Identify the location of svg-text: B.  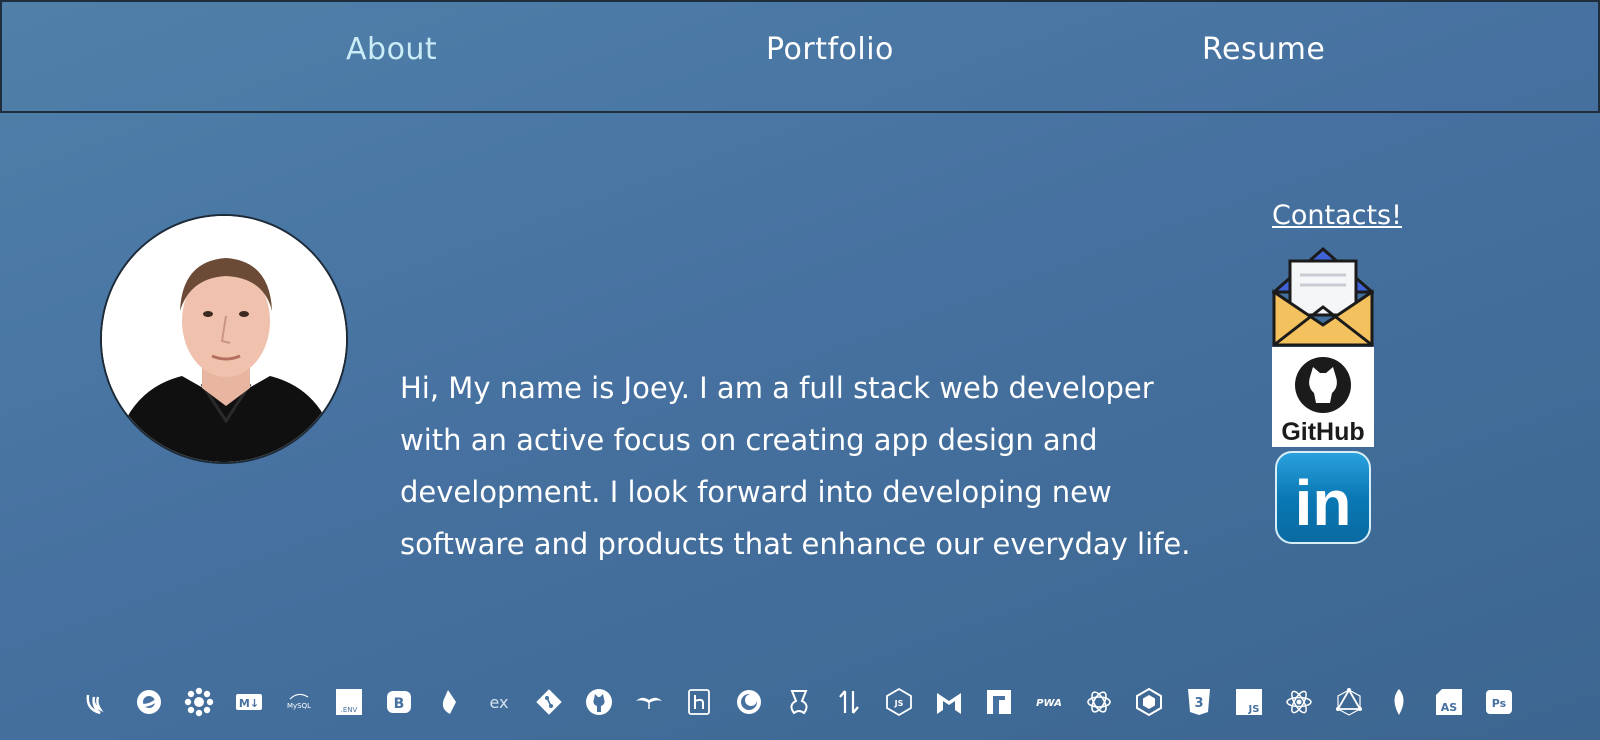
(399, 704).